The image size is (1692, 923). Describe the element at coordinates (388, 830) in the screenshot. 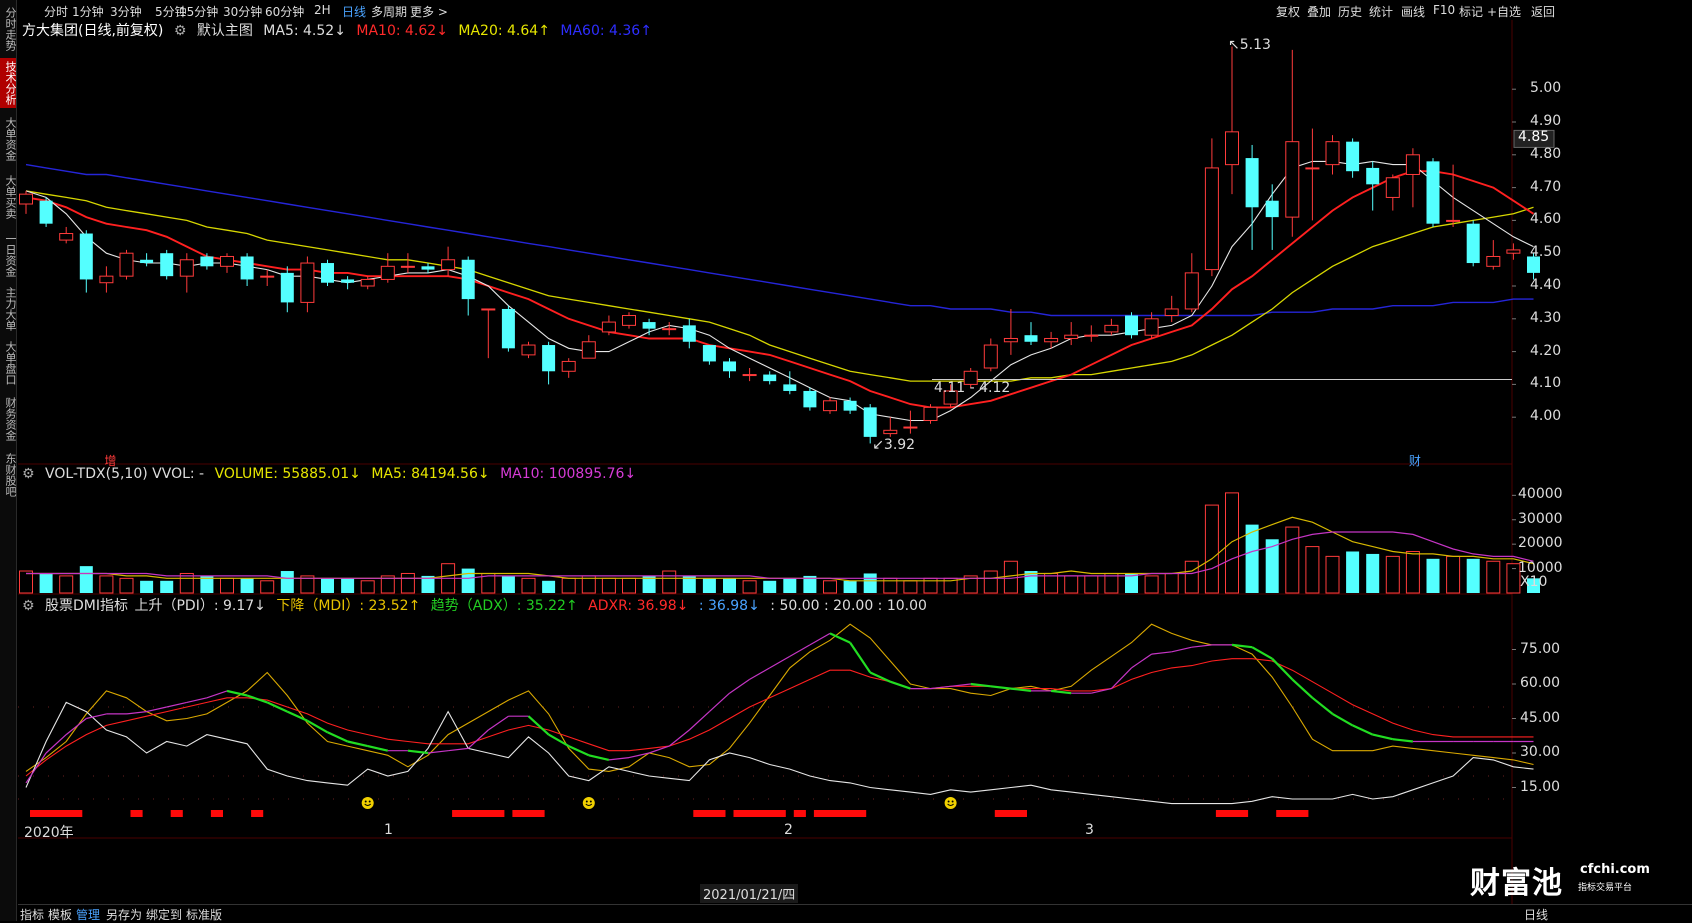

I see `x-axis-label: 1` at that location.